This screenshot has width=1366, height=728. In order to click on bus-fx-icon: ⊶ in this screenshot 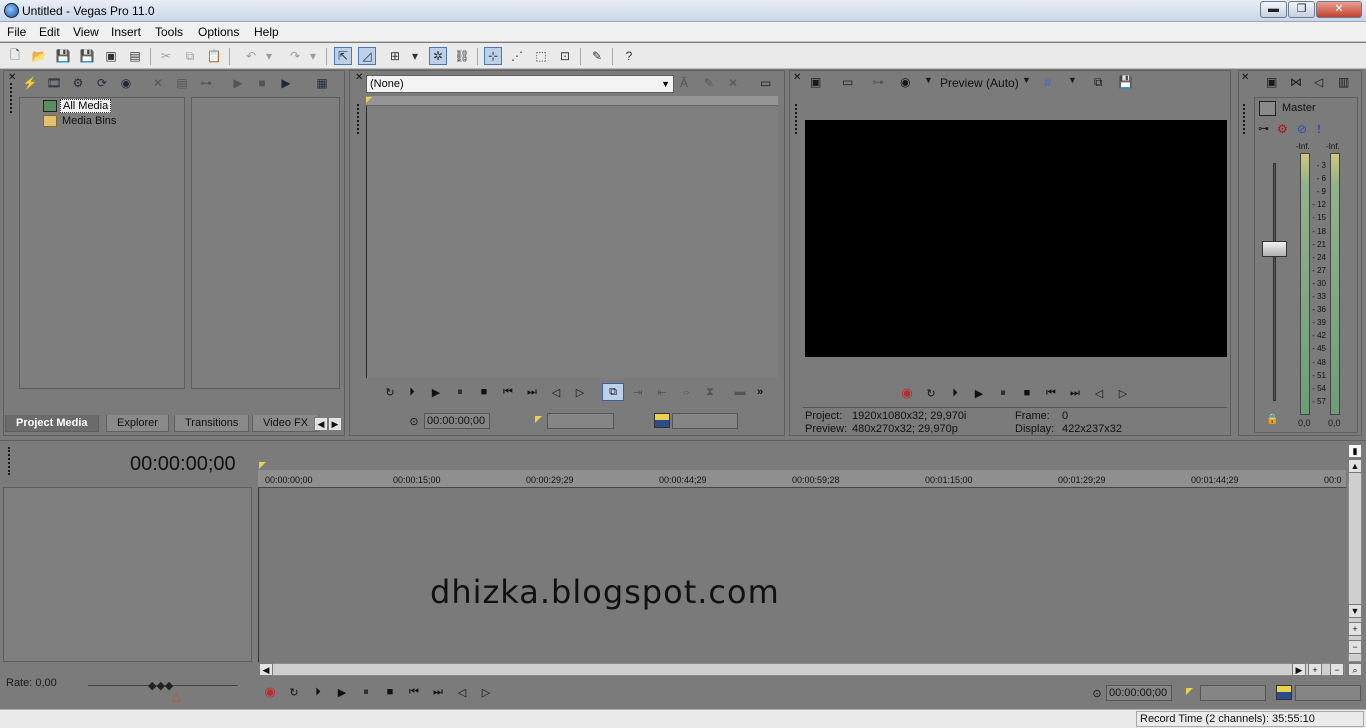, I will do `click(1263, 128)`.